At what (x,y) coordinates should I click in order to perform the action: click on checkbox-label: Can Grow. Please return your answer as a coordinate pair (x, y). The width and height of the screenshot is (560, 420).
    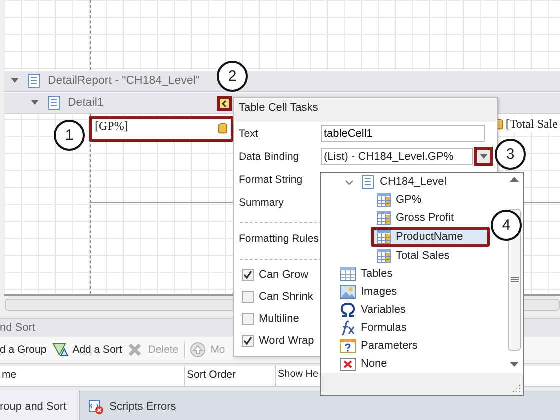
    Looking at the image, I should click on (284, 275).